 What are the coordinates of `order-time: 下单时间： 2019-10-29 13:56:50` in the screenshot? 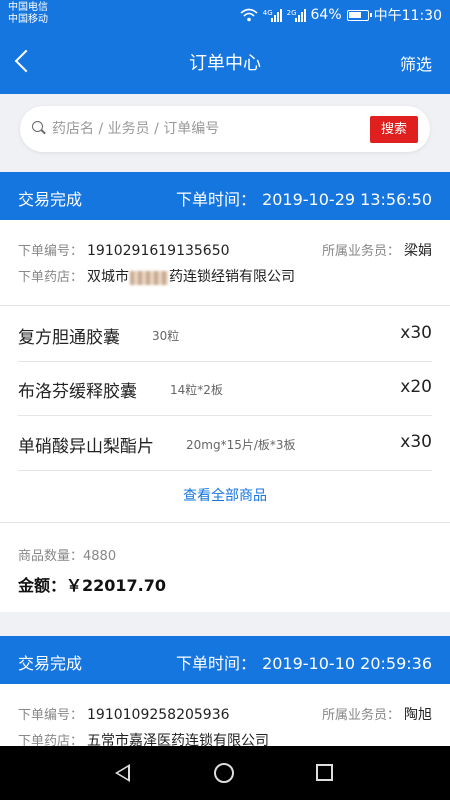 It's located at (304, 198).